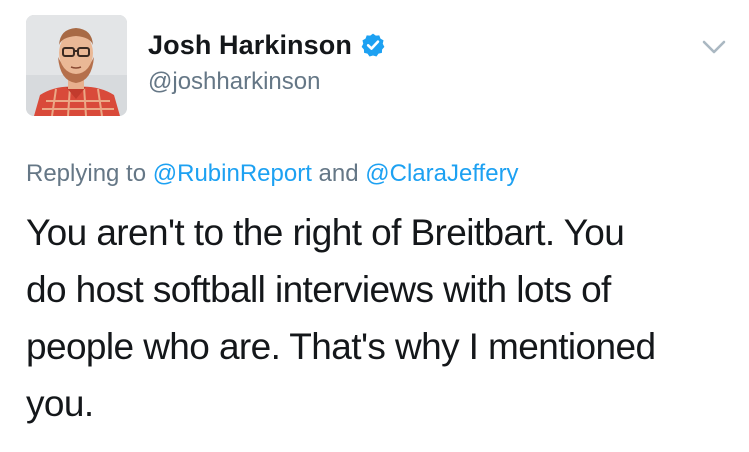 The height and width of the screenshot is (452, 749). I want to click on reply-mention-clarajeffery: @ClaraJeffery, so click(441, 173).